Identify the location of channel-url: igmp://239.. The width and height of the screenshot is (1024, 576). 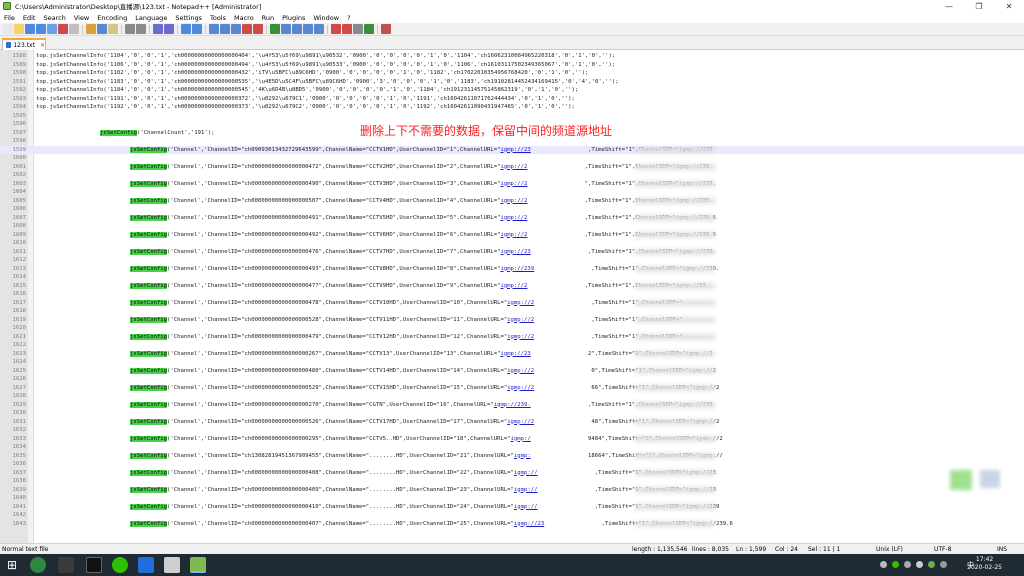
(512, 405).